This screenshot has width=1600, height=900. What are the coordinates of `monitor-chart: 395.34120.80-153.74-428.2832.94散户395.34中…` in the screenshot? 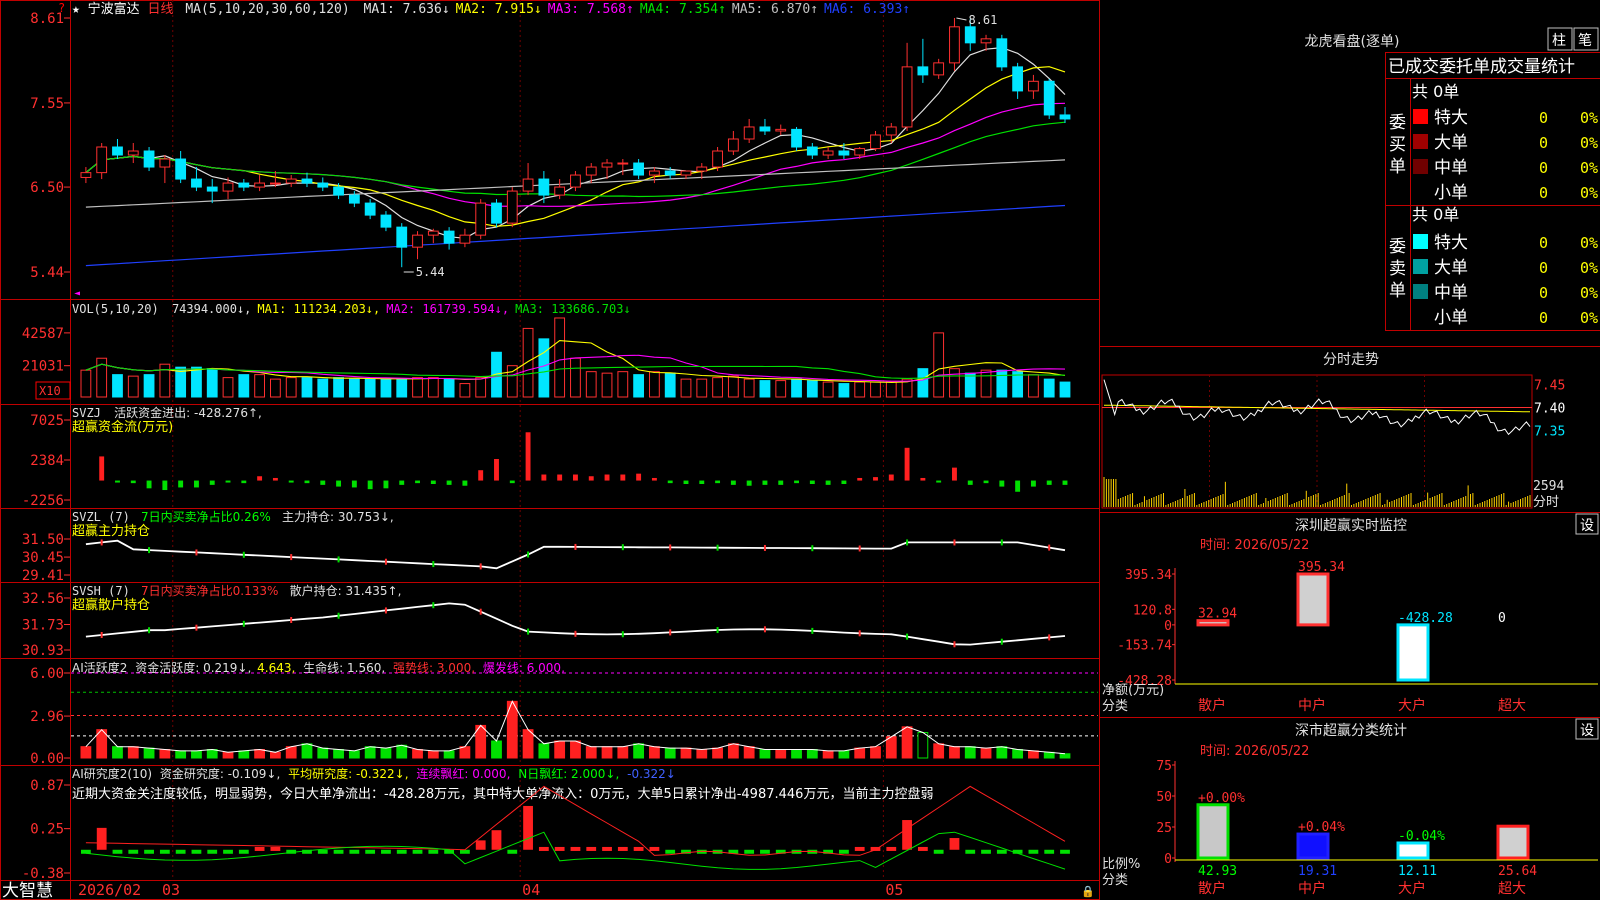 It's located at (1357, 637).